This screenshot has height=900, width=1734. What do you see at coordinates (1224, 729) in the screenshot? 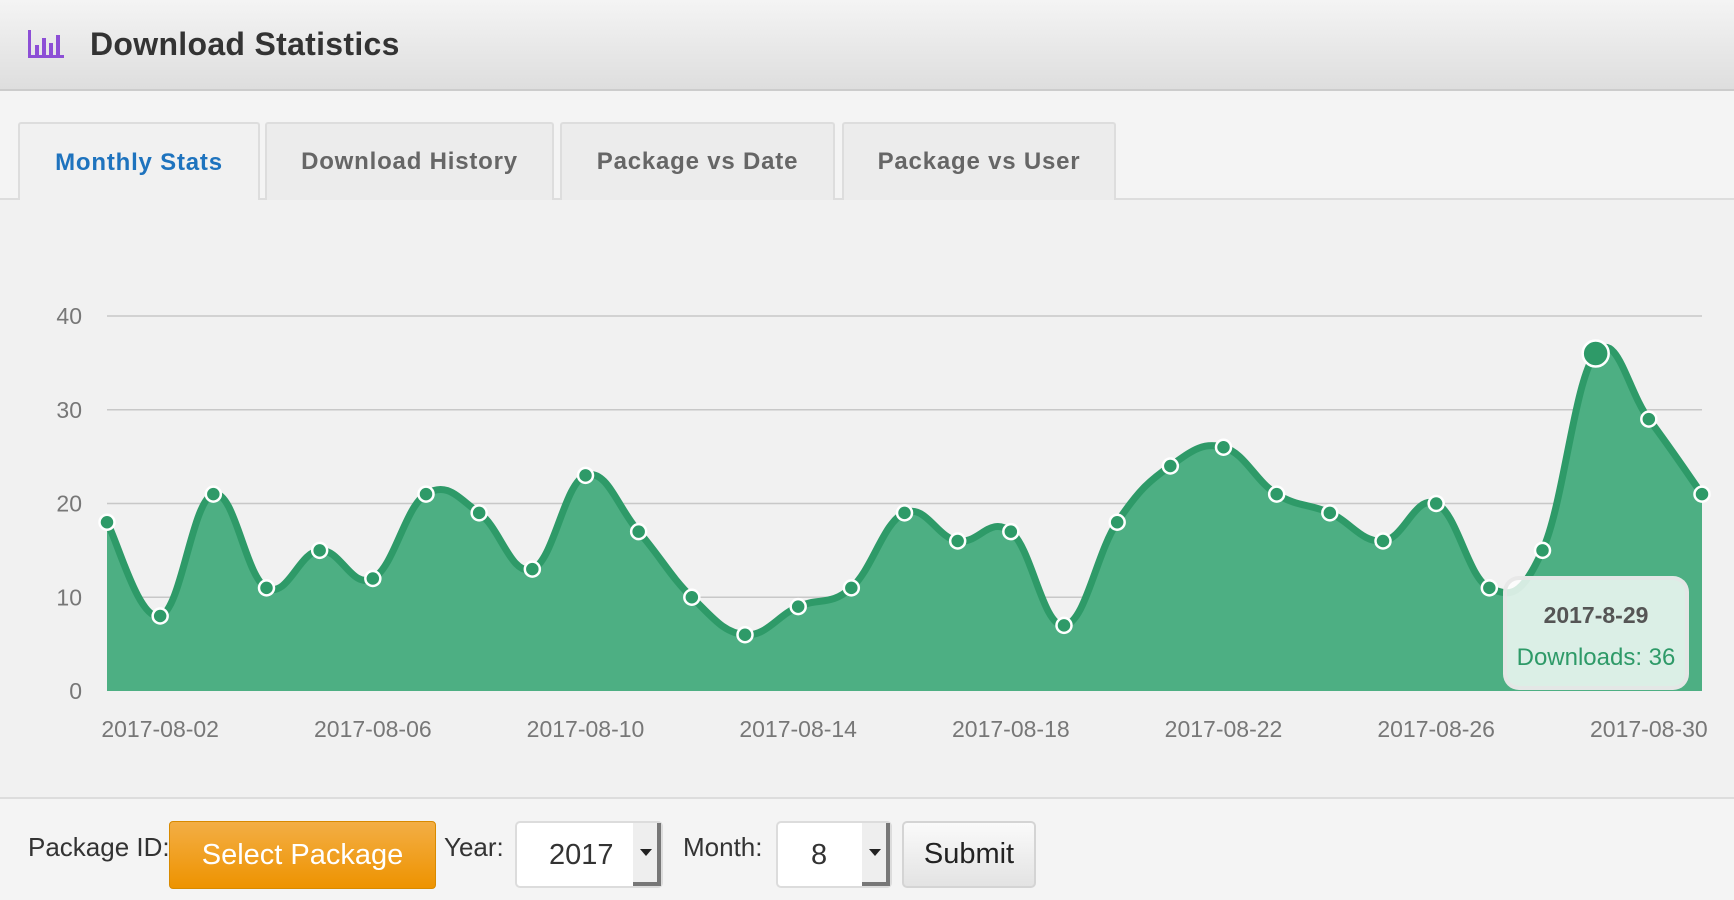
I see `x-tick-label: 2017-08-22` at bounding box center [1224, 729].